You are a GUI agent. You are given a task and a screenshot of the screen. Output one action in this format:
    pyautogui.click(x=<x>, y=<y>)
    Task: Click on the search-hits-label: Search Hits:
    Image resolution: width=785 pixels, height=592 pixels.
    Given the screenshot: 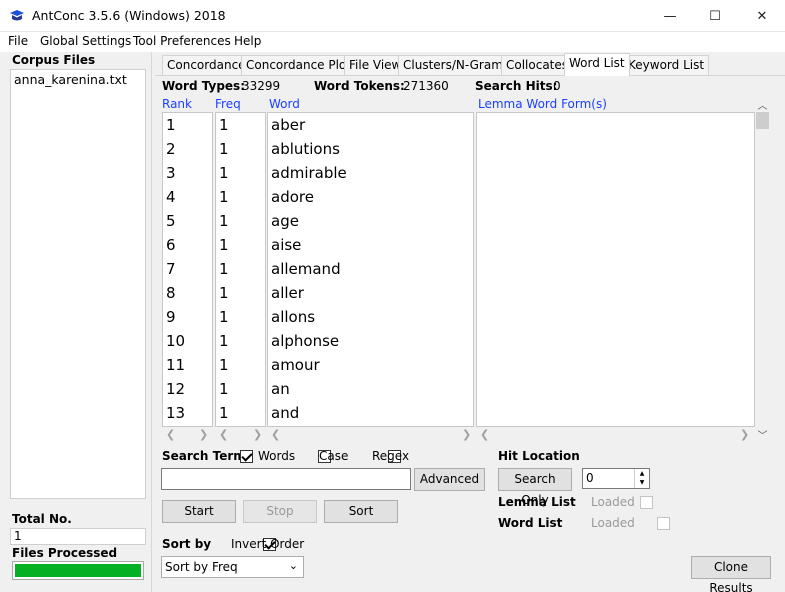 What is the action you would take?
    pyautogui.click(x=516, y=86)
    